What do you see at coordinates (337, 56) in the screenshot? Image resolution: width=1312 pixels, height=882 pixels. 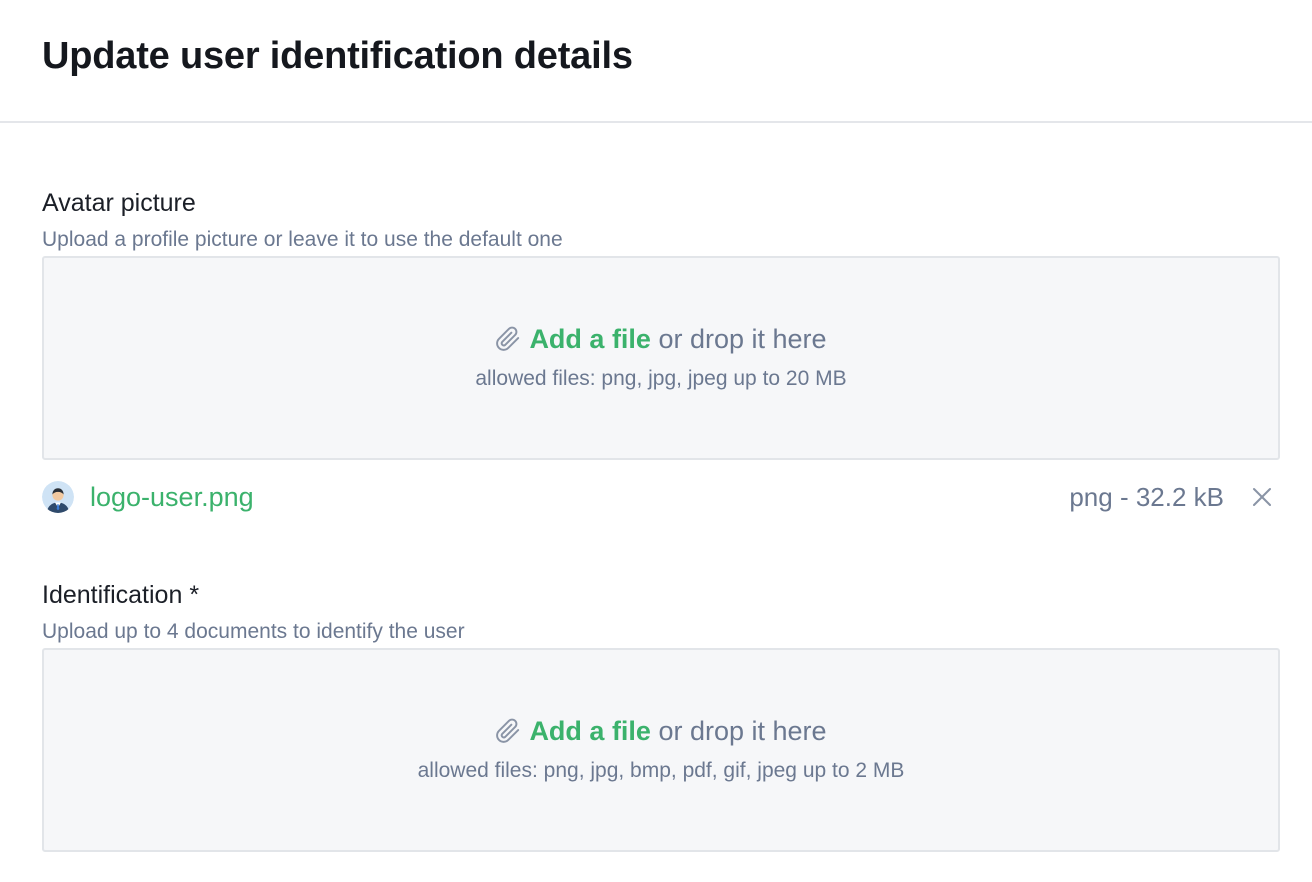 I see `page-title: Update user identification details` at bounding box center [337, 56].